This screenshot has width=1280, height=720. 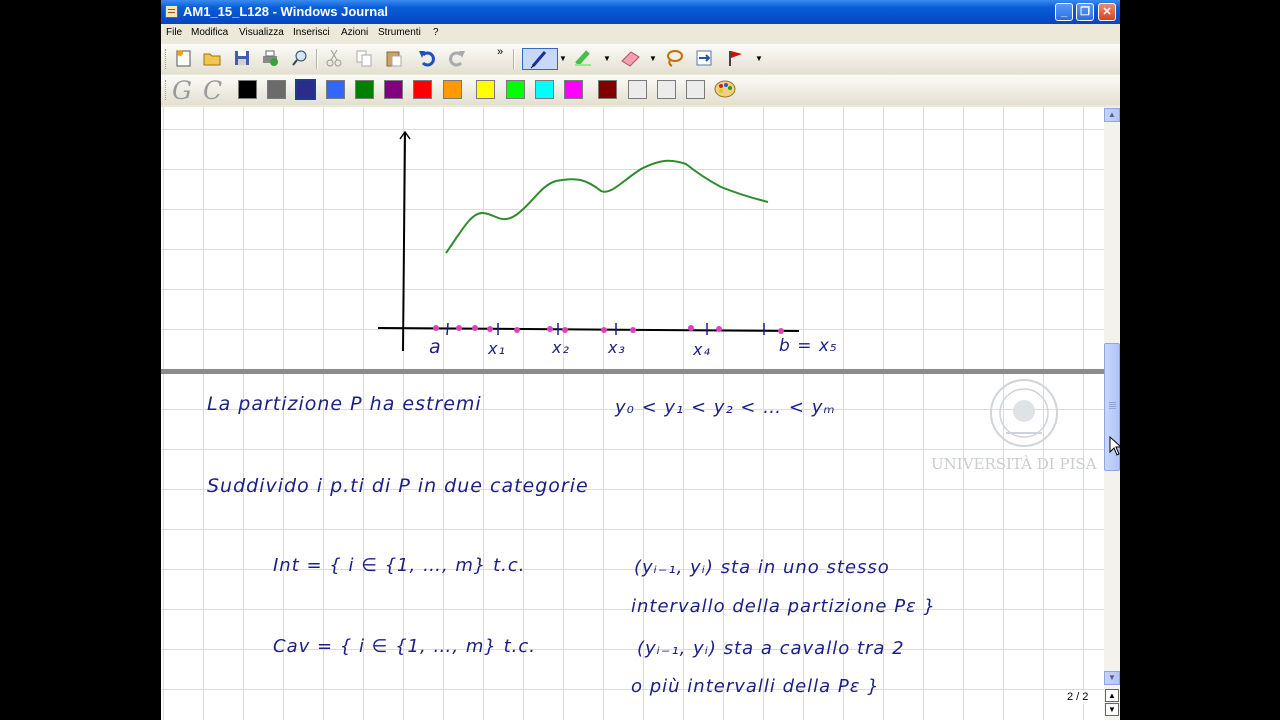 What do you see at coordinates (583, 59) in the screenshot?
I see `highlighter-icon` at bounding box center [583, 59].